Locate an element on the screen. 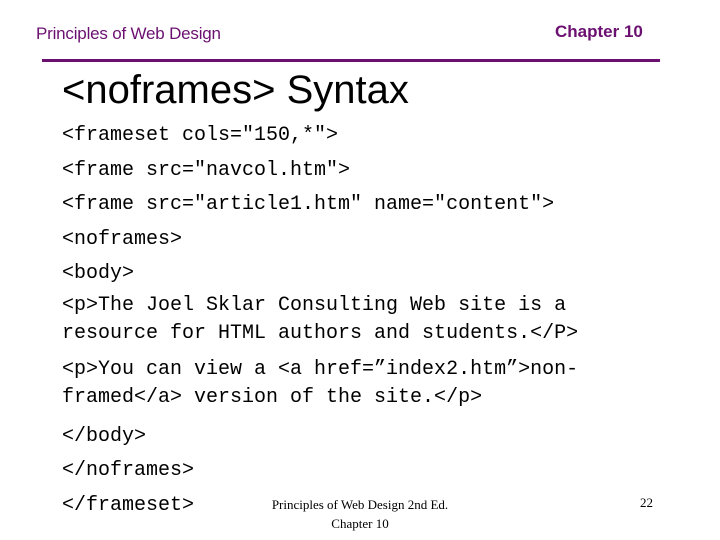  code-line: </body> is located at coordinates (104, 436).